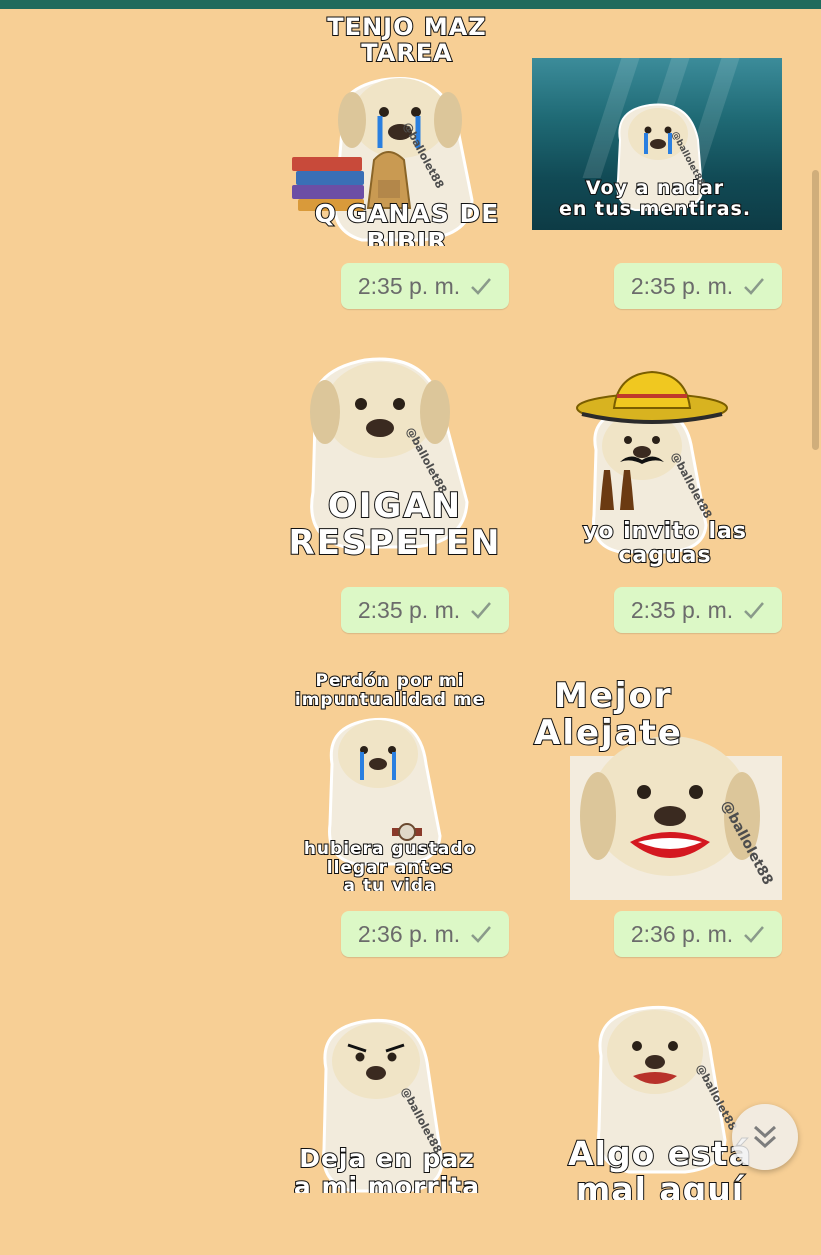  What do you see at coordinates (390, 699) in the screenshot?
I see `caption-line: impuntualidad me` at bounding box center [390, 699].